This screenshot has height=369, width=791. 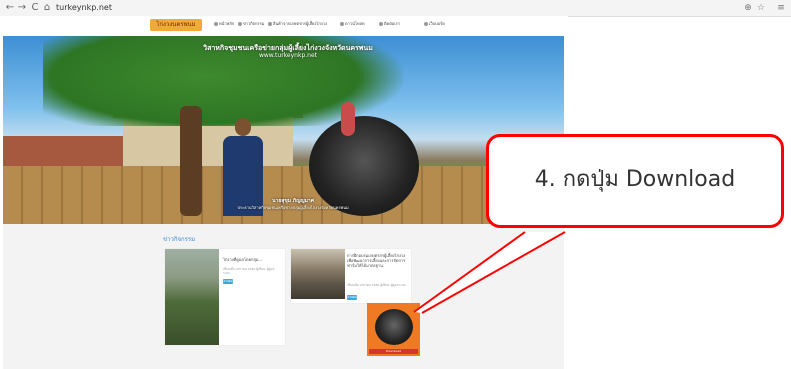 I want to click on instruction-callout: 4. กดปุ่ม Download, so click(x=637, y=183).